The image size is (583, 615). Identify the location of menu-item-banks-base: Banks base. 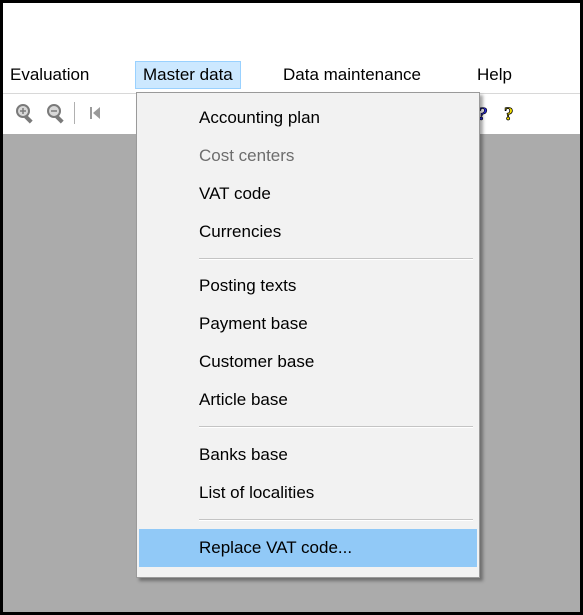
(308, 455).